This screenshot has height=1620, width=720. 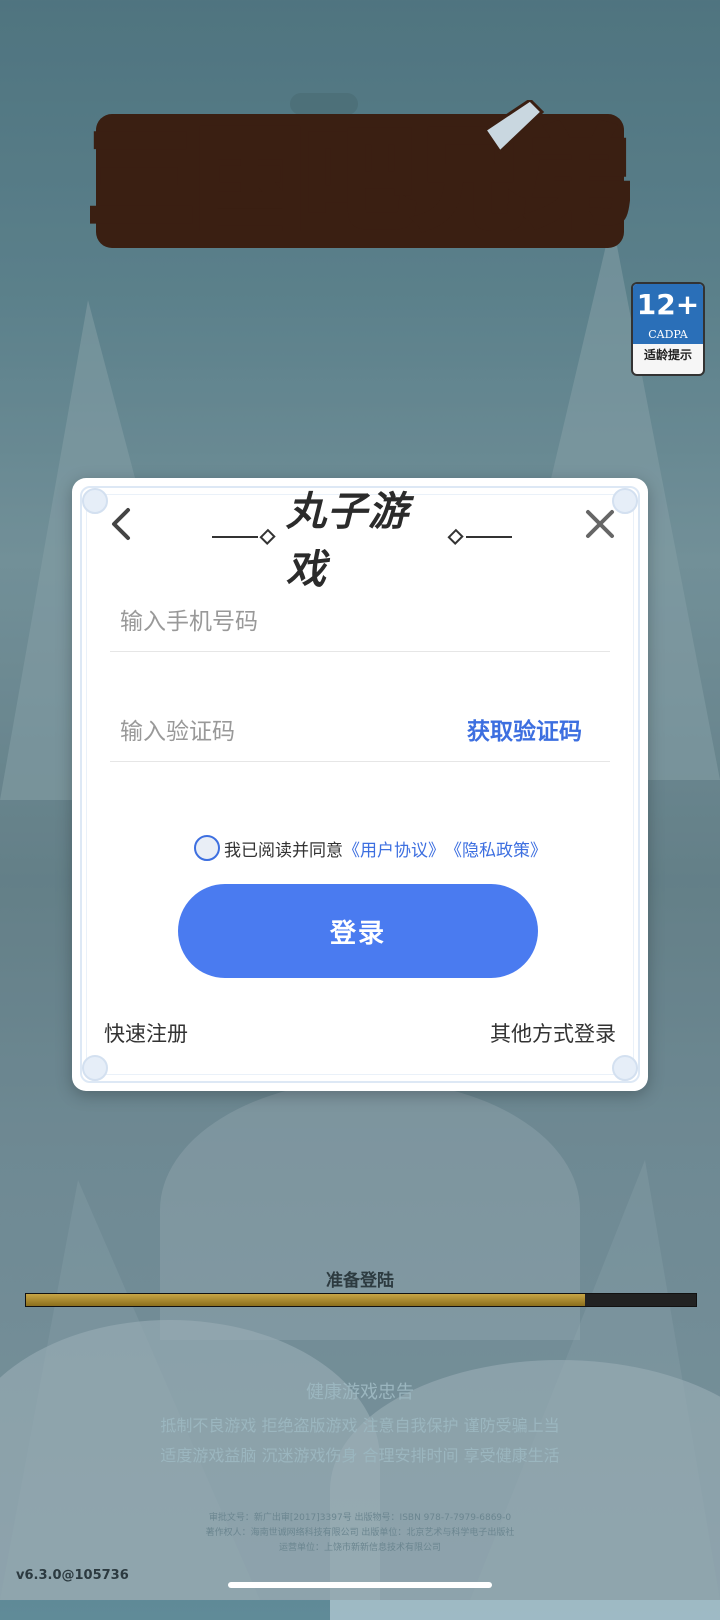 I want to click on brand-line-left, so click(x=235, y=537).